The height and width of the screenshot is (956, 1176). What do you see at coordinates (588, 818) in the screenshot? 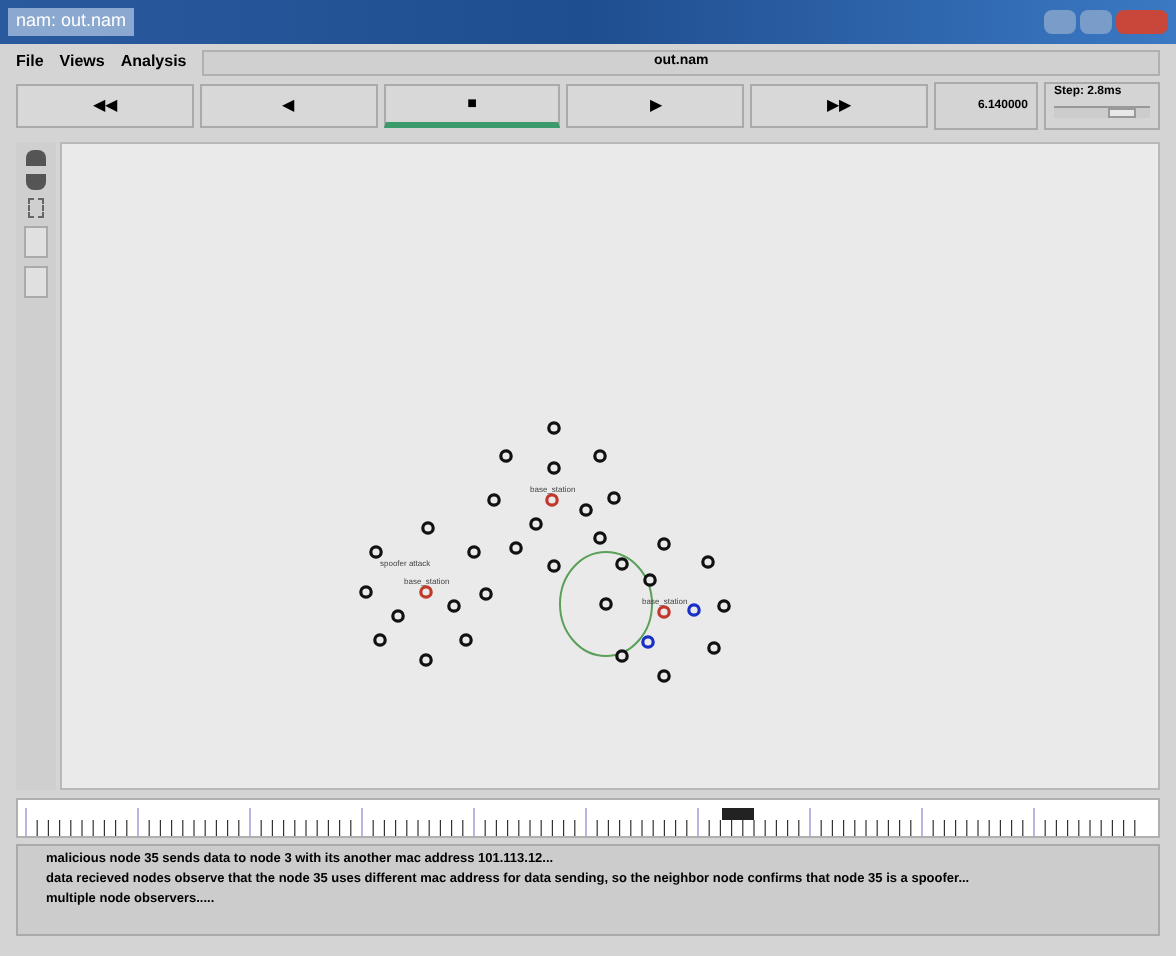
I see `timeline` at bounding box center [588, 818].